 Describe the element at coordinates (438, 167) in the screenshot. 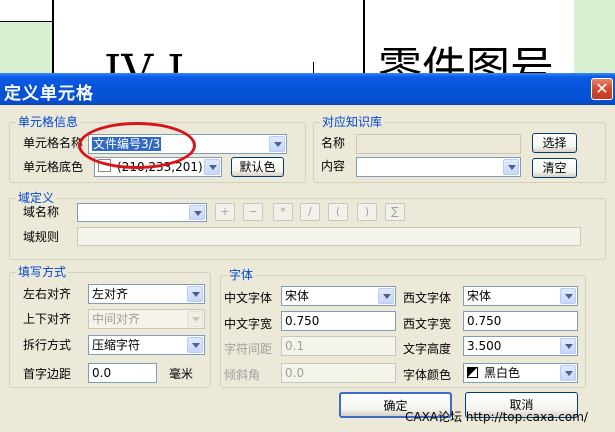

I see `knowledge-content-combo` at that location.